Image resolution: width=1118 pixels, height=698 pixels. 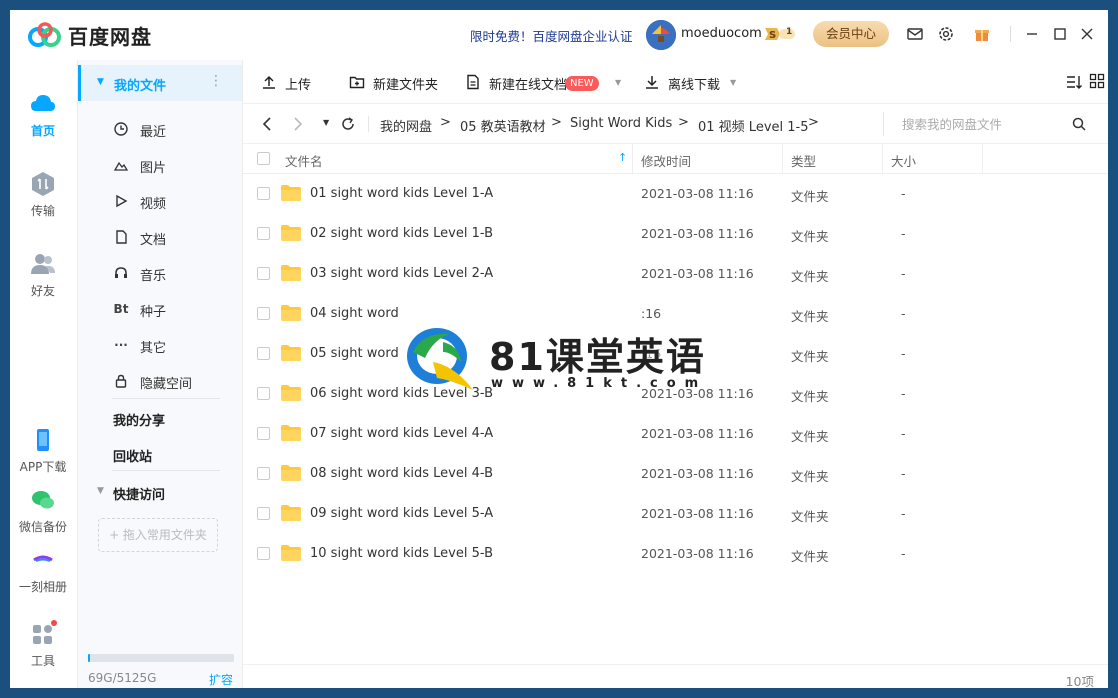 What do you see at coordinates (1087, 34) in the screenshot?
I see `close-icon` at bounding box center [1087, 34].